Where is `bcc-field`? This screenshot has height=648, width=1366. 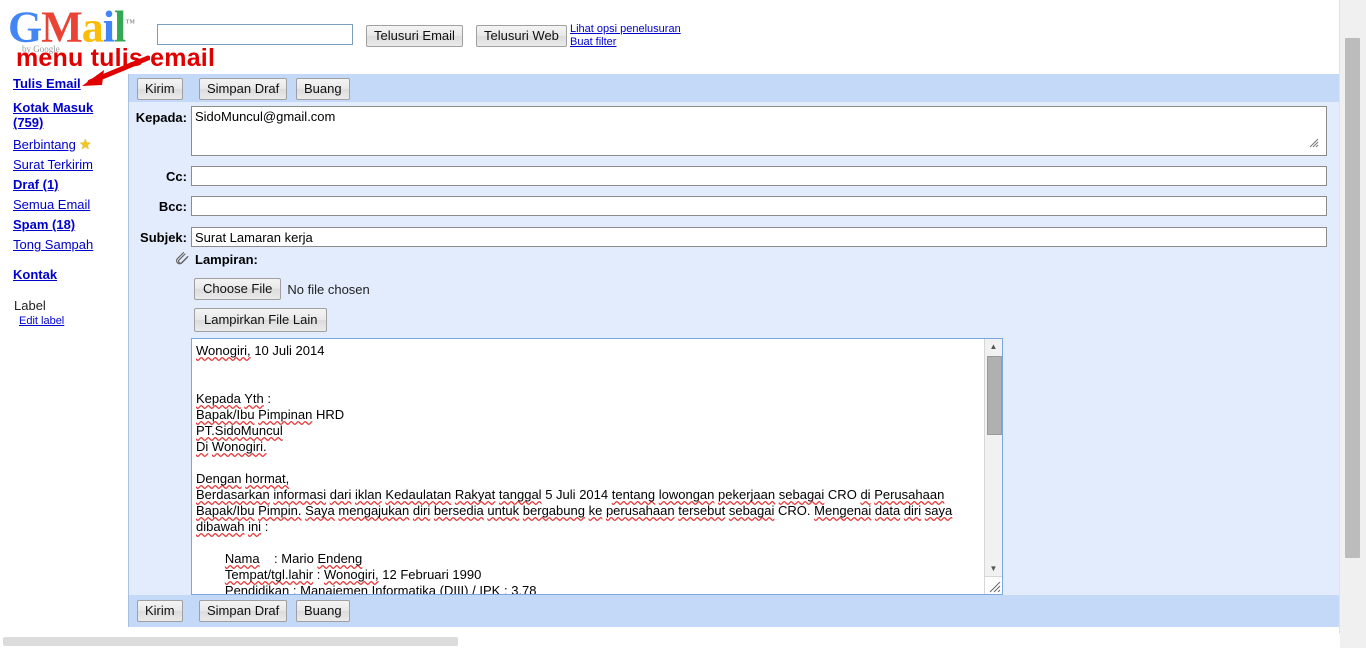 bcc-field is located at coordinates (759, 206).